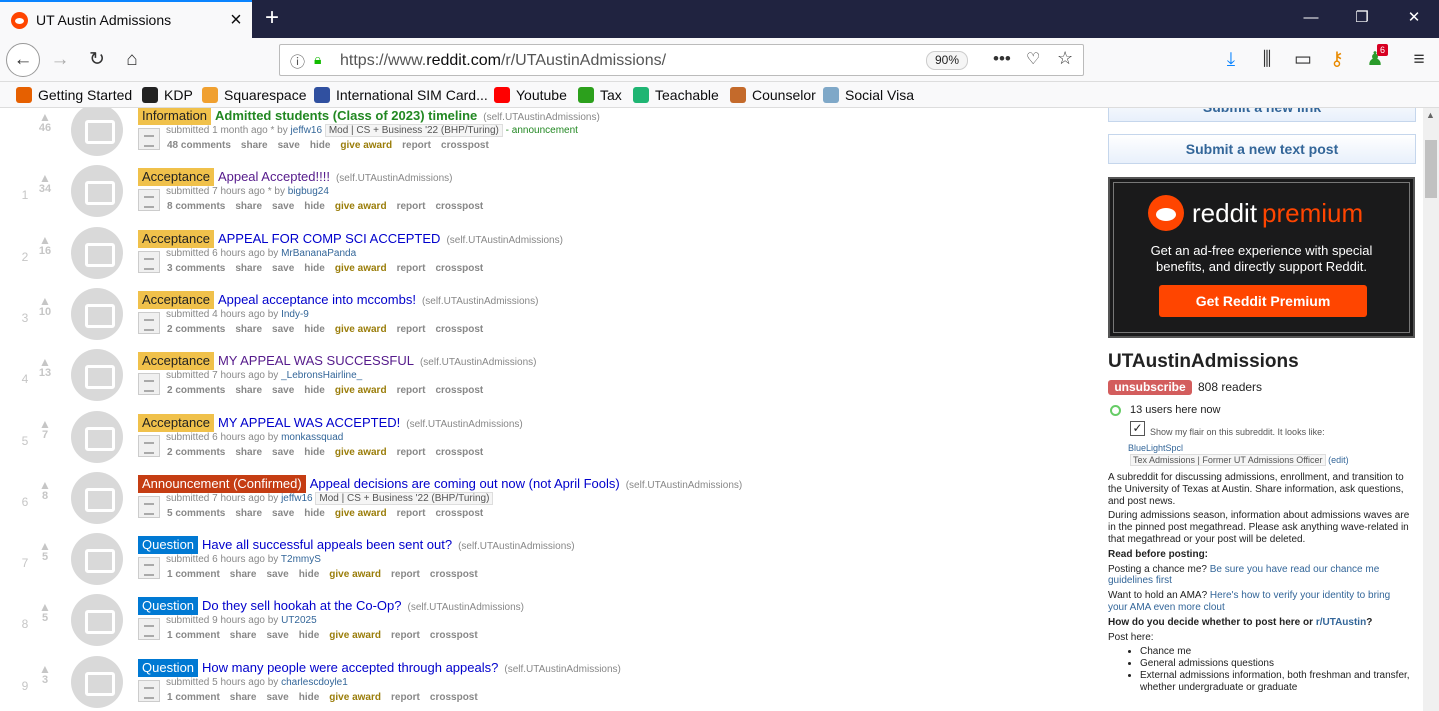 This screenshot has width=1439, height=711. Describe the element at coordinates (199, 145) in the screenshot. I see `comments-link: 48 comments` at that location.